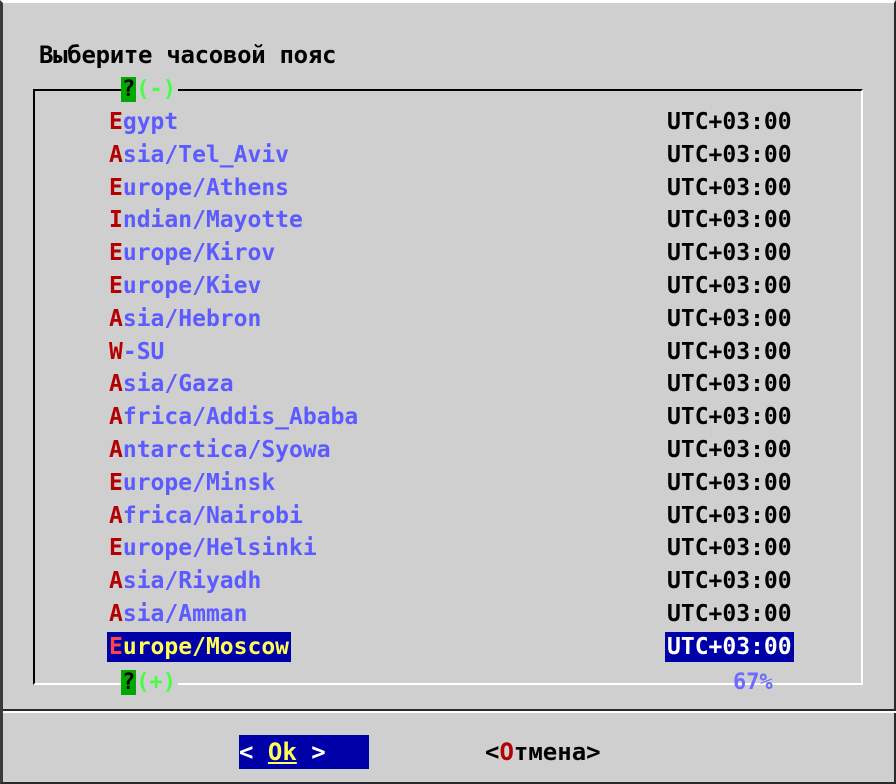 This screenshot has height=784, width=896. What do you see at coordinates (753, 682) in the screenshot?
I see `scroll-percent: 67%` at bounding box center [753, 682].